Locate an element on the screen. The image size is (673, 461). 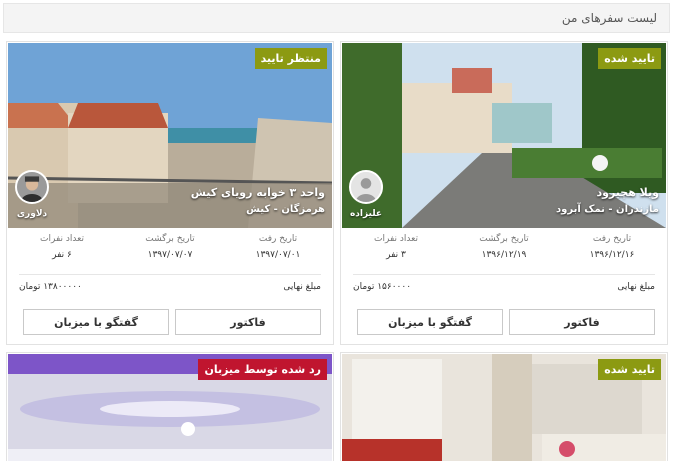
checkout-value: ۱۳۹۶/۱۲/۱۹ is located at coordinates (504, 255).